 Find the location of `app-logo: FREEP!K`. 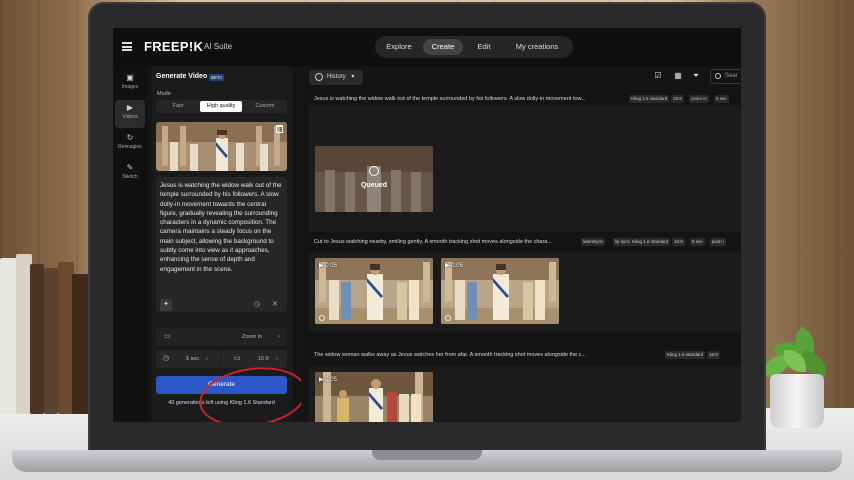

app-logo: FREEP!K is located at coordinates (173, 46).